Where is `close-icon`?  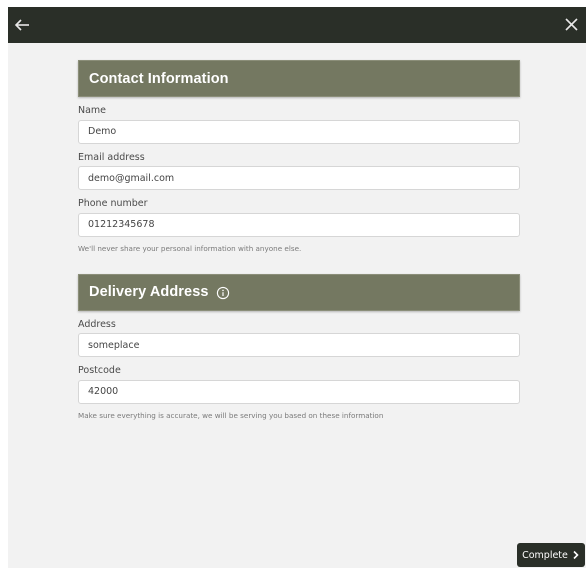 close-icon is located at coordinates (571, 24).